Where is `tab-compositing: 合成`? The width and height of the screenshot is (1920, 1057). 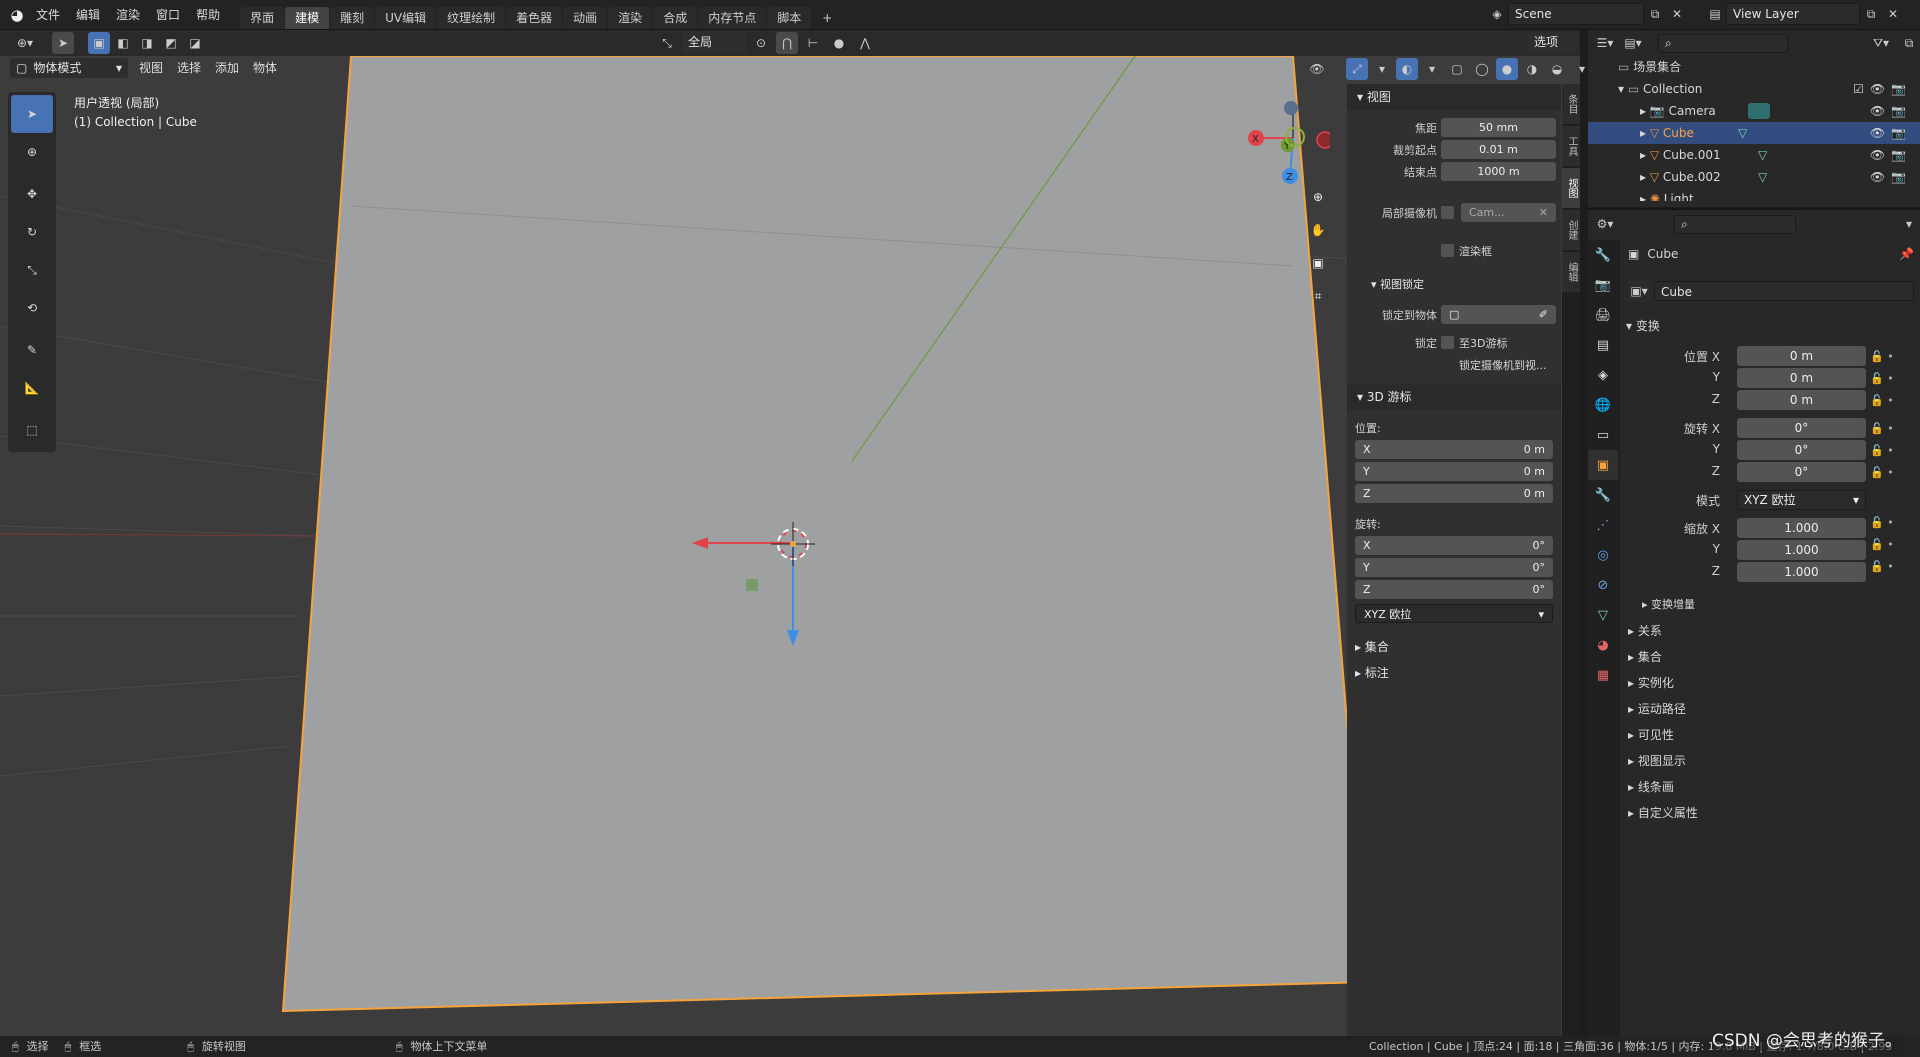
tab-compositing: 合成 is located at coordinates (675, 18).